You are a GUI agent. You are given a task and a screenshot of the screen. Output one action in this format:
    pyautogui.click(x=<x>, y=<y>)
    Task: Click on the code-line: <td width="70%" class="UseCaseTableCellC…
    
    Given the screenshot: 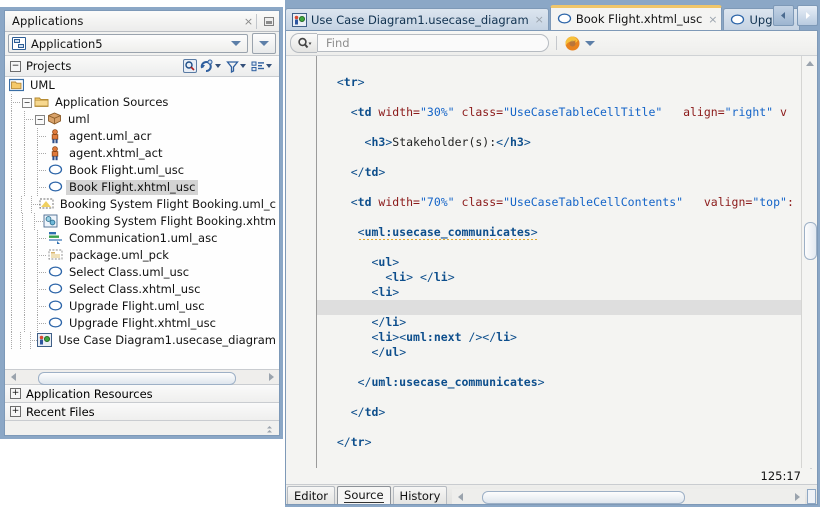 What is the action you would take?
    pyautogui.click(x=567, y=202)
    